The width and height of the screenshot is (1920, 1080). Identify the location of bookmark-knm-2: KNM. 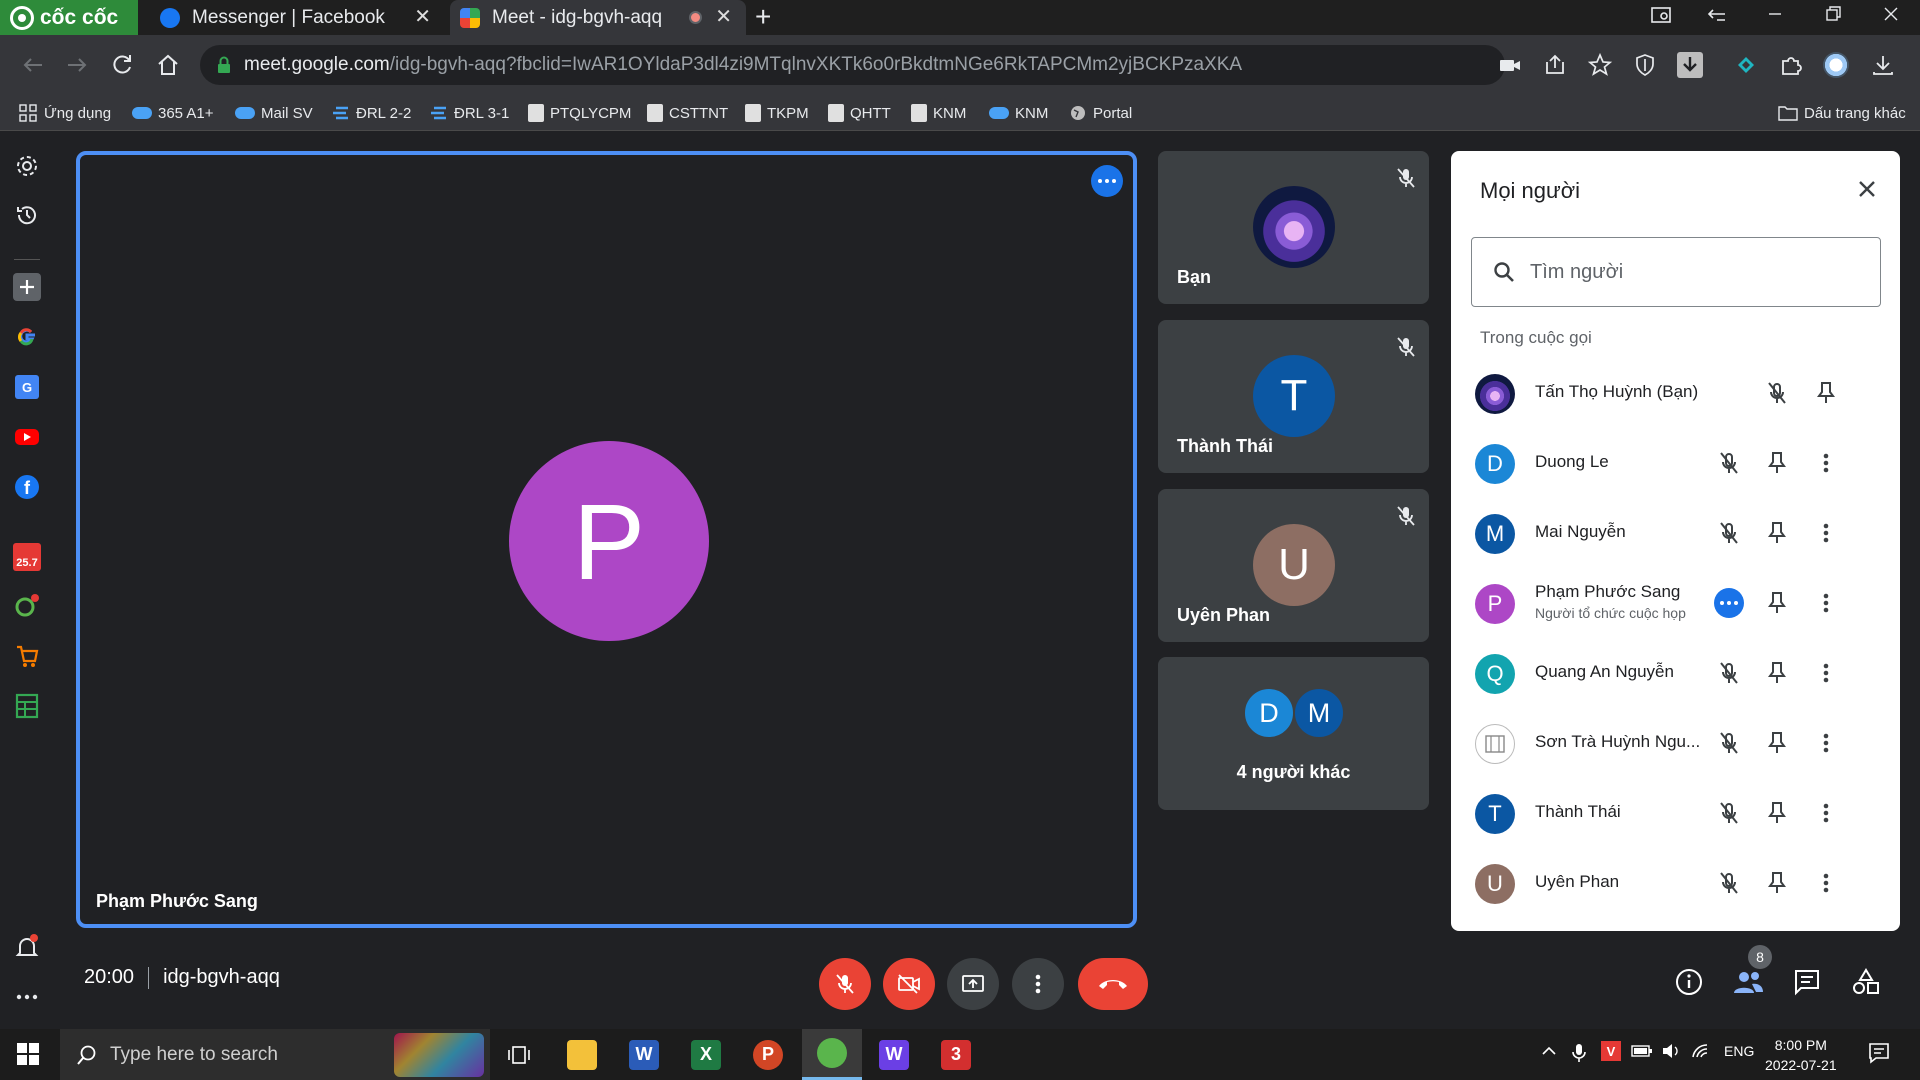
(1018, 113).